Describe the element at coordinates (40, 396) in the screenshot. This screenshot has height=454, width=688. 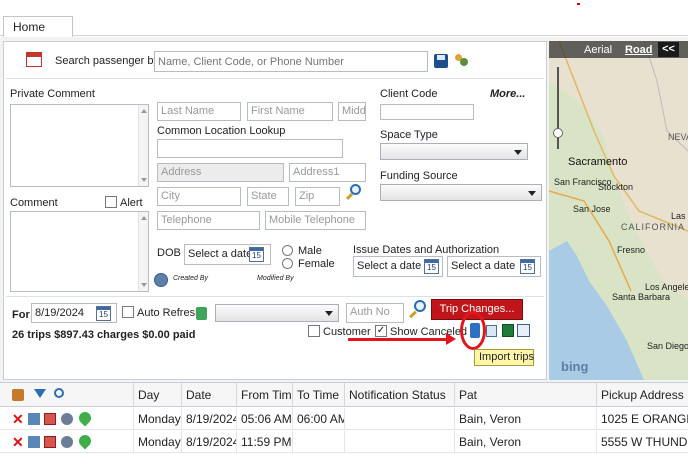
I see `filter-icon` at that location.